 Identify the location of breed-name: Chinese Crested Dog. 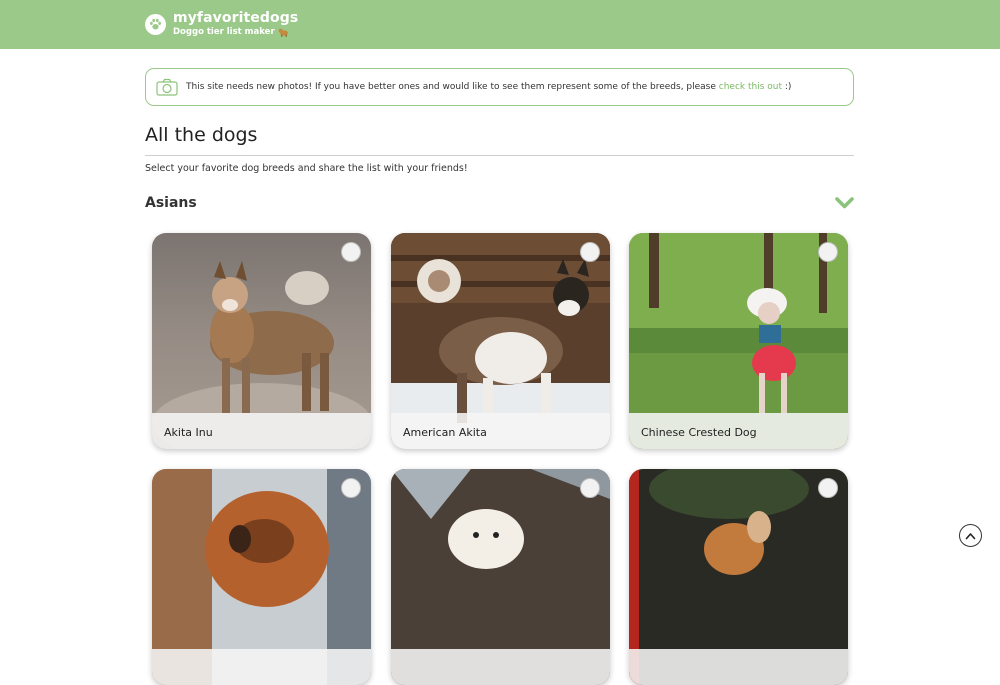
(699, 432).